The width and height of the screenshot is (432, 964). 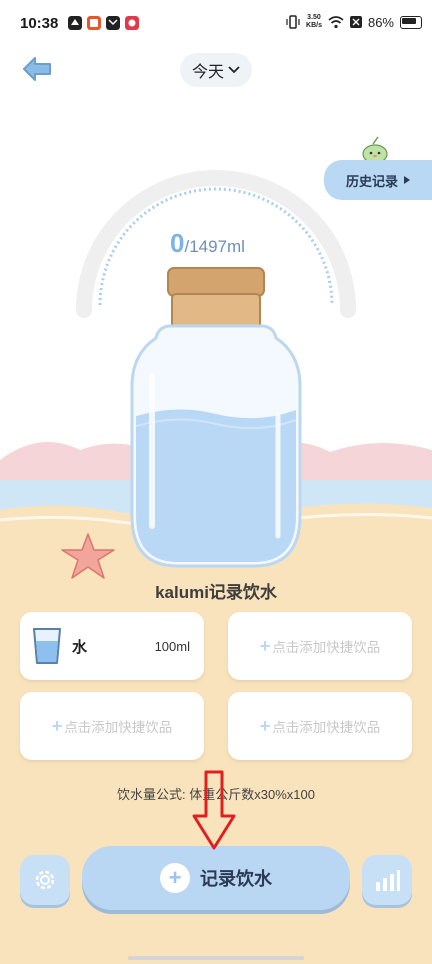 I want to click on history-button: 历史记录, so click(x=378, y=180).